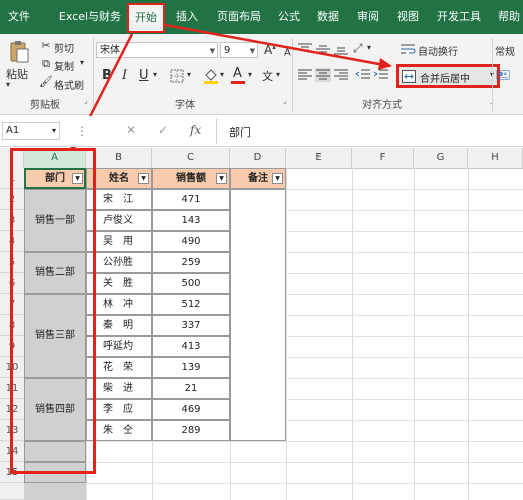 This screenshot has height=500, width=523. What do you see at coordinates (191, 367) in the screenshot?
I see `sales-cell: 139` at bounding box center [191, 367].